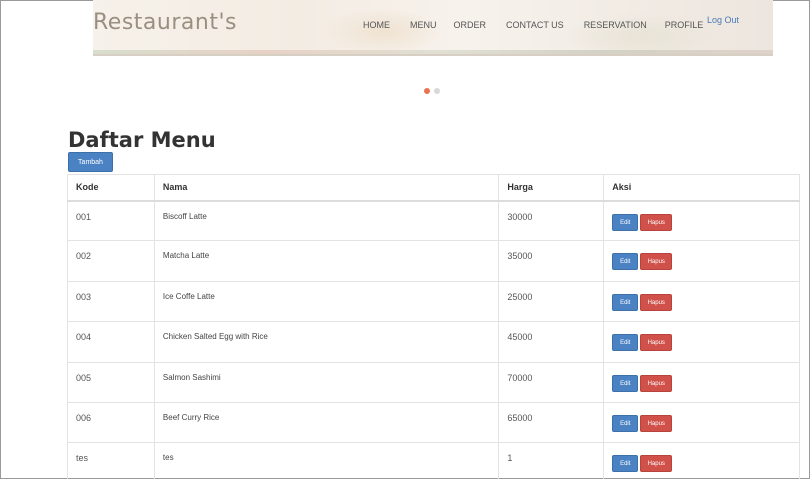  Describe the element at coordinates (433, 52) in the screenshot. I see `banner-strip` at that location.